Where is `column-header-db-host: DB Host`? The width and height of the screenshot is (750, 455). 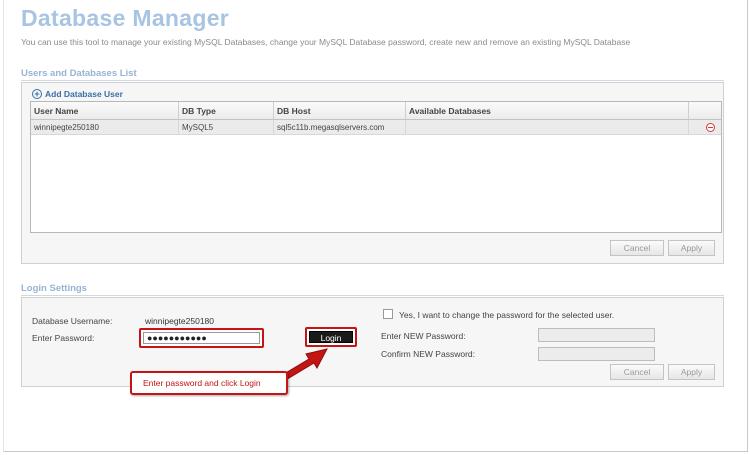
column-header-db-host: DB Host is located at coordinates (340, 110).